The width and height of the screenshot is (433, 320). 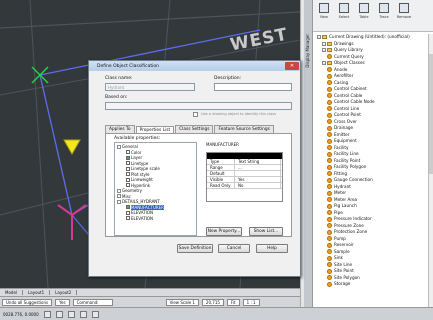 What do you see at coordinates (59, 314) in the screenshot?
I see `grid-icon` at bounding box center [59, 314].